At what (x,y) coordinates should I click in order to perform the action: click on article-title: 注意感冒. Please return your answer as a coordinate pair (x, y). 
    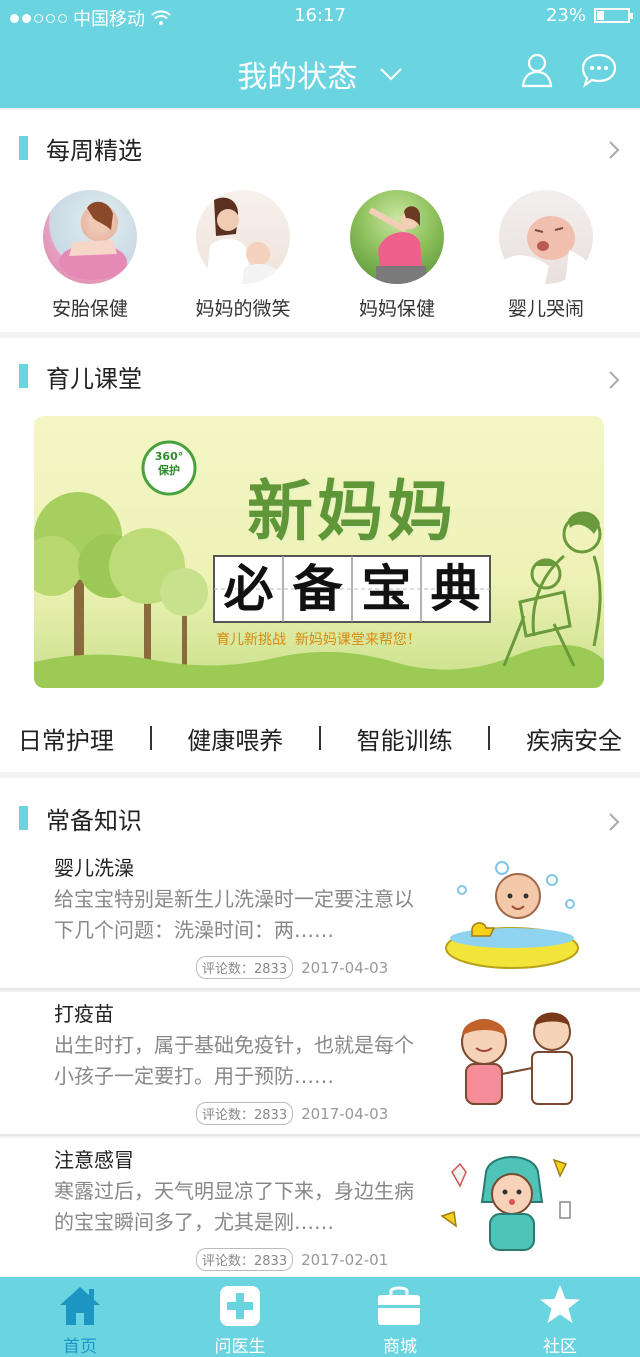
    Looking at the image, I should click on (94, 1160).